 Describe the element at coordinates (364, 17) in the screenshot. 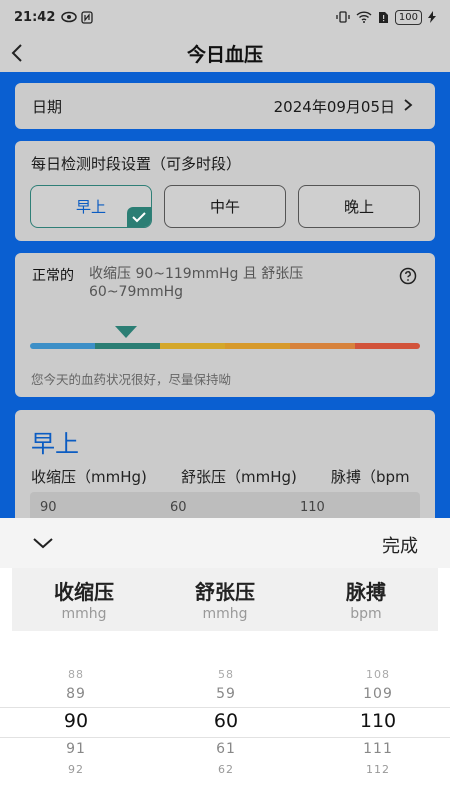

I see `wifi-icon` at that location.